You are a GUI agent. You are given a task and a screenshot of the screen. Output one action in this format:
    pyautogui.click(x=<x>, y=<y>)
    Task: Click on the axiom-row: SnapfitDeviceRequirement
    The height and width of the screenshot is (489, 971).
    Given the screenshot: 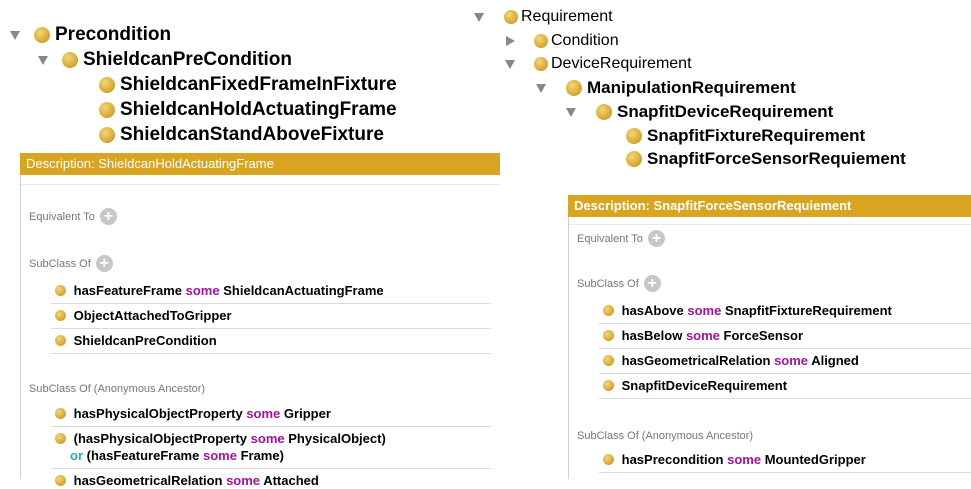 What is the action you would take?
    pyautogui.click(x=695, y=385)
    